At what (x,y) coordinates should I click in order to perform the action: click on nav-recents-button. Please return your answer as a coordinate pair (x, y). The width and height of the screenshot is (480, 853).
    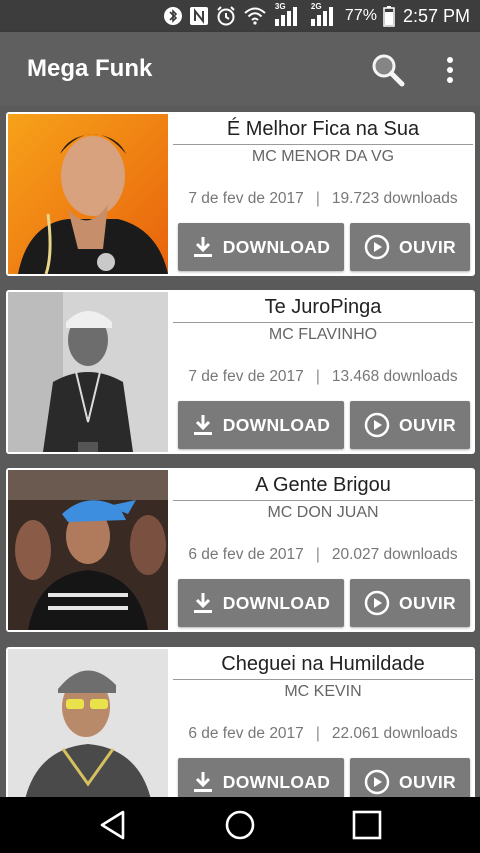
    Looking at the image, I should click on (367, 825).